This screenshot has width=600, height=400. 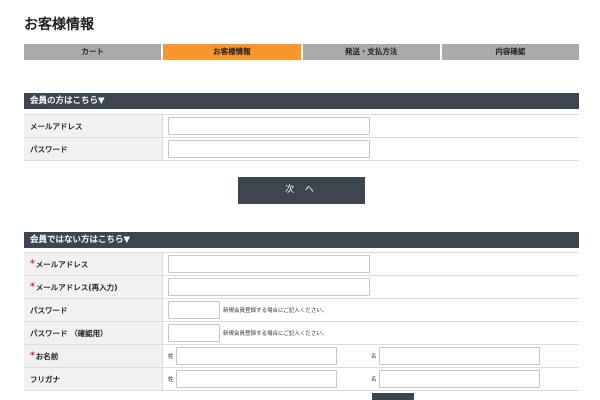 I want to click on step-cart: カート, so click(x=93, y=52).